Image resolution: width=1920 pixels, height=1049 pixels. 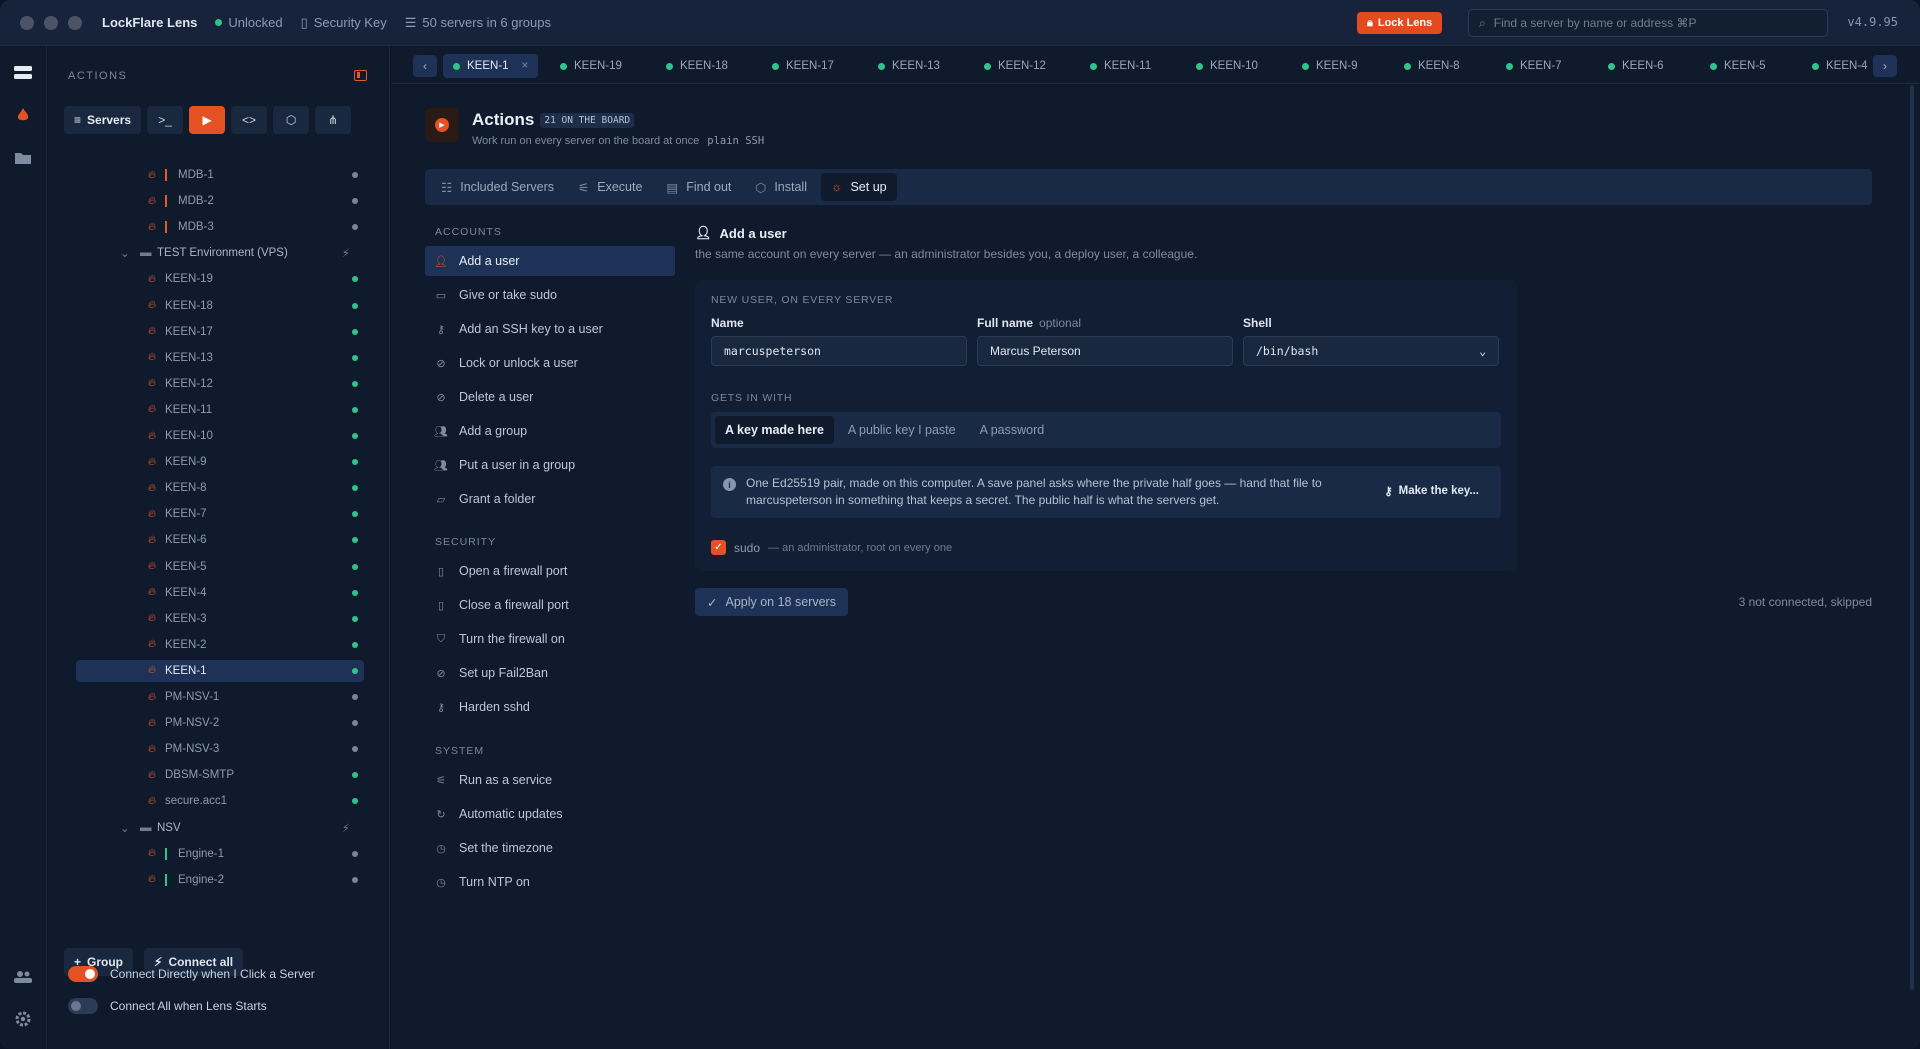 What do you see at coordinates (550, 465) in the screenshot?
I see `action-menu-item: 👥︎ Put a user in a group` at bounding box center [550, 465].